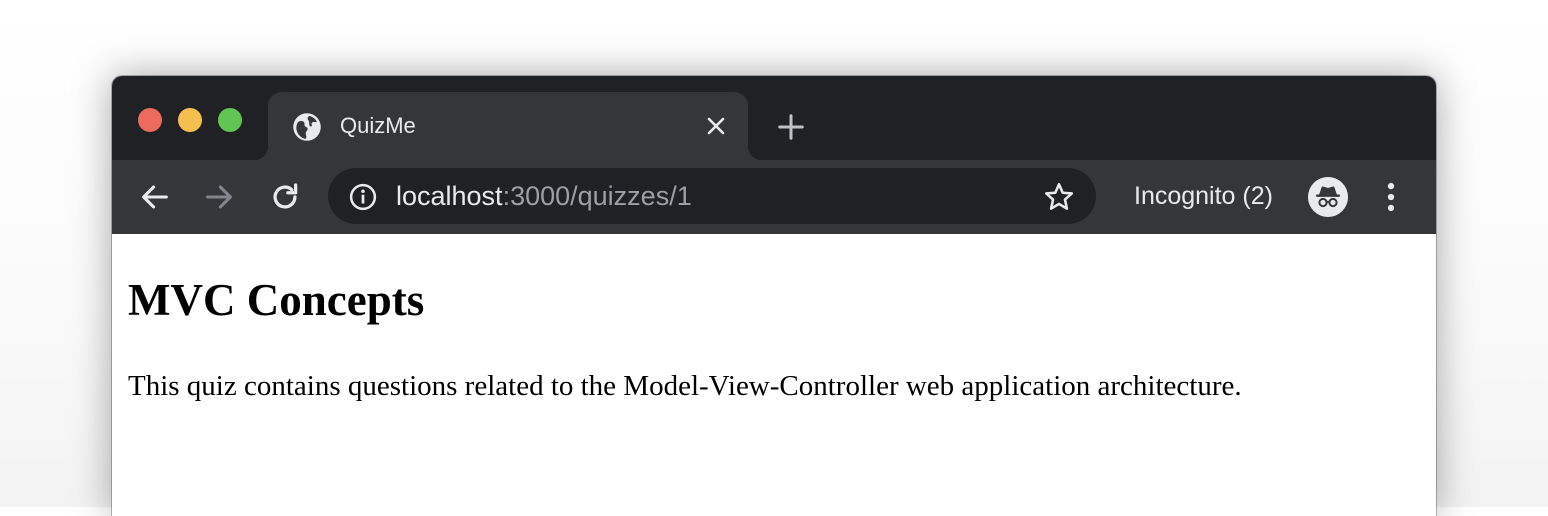  I want to click on window-minimize-button, so click(190, 120).